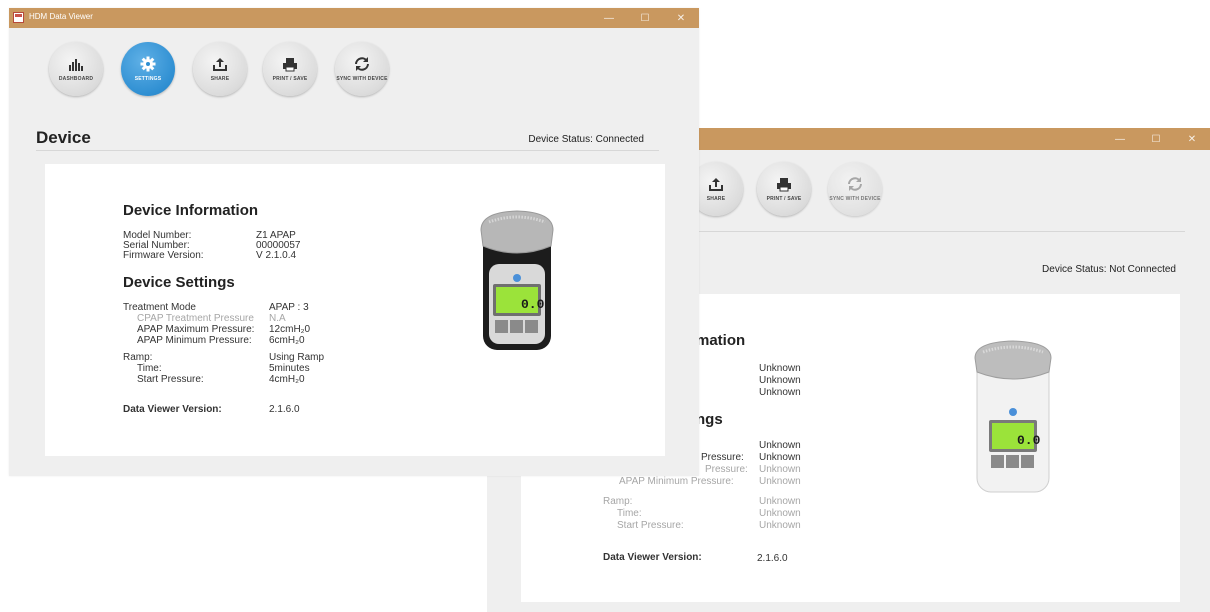 This screenshot has width=1210, height=612. What do you see at coordinates (289, 368) in the screenshot?
I see `time-value: 5minutes` at bounding box center [289, 368].